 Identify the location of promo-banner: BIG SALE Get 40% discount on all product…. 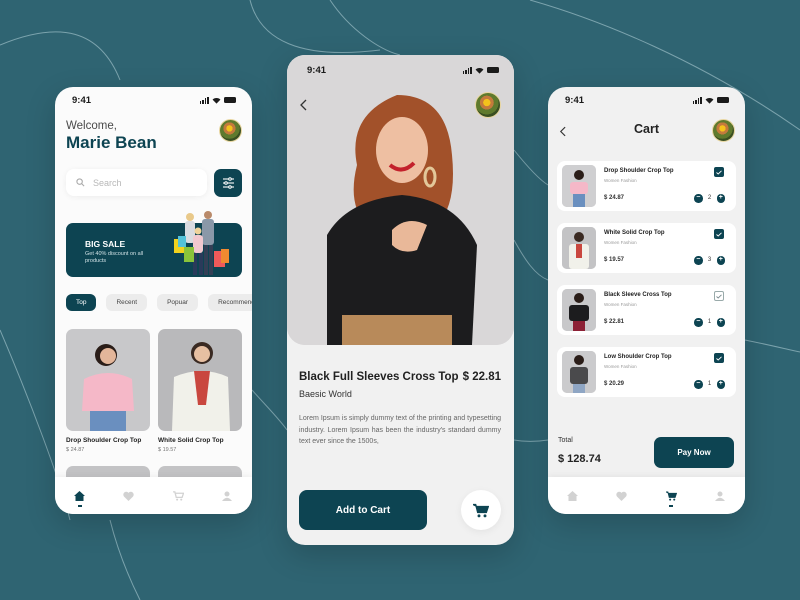
(154, 244).